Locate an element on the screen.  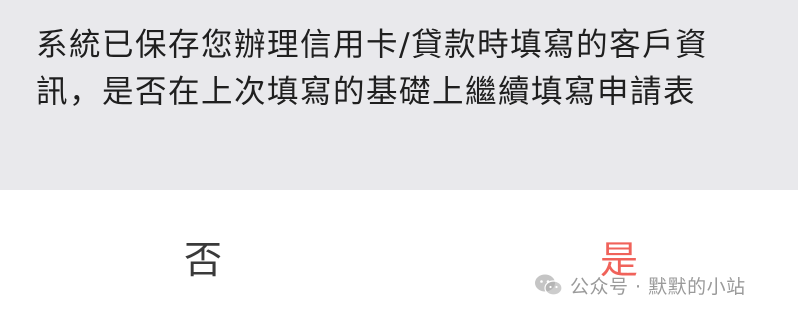
watermark-text: 公众号 · 默默的小站 is located at coordinates (658, 286).